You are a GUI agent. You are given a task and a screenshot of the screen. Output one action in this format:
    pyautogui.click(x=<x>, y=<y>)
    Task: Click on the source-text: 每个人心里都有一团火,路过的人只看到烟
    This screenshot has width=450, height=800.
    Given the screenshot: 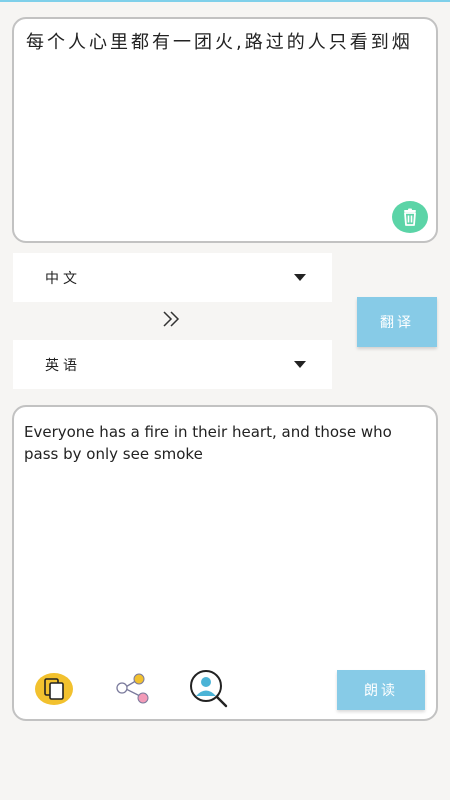 What is the action you would take?
    pyautogui.click(x=226, y=42)
    